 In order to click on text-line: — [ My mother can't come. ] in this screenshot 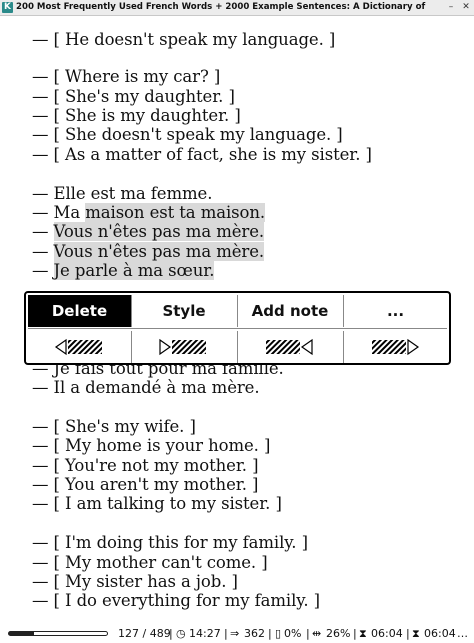, I will do `click(150, 562)`.